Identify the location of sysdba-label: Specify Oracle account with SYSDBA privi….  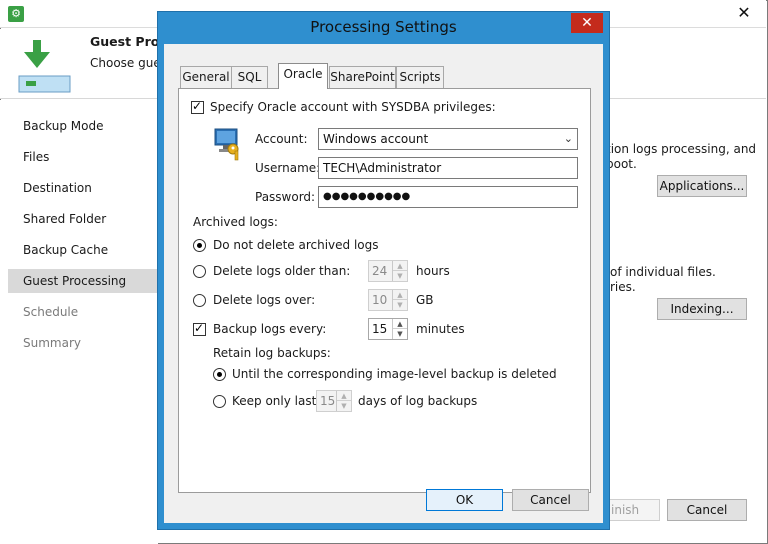
(353, 107).